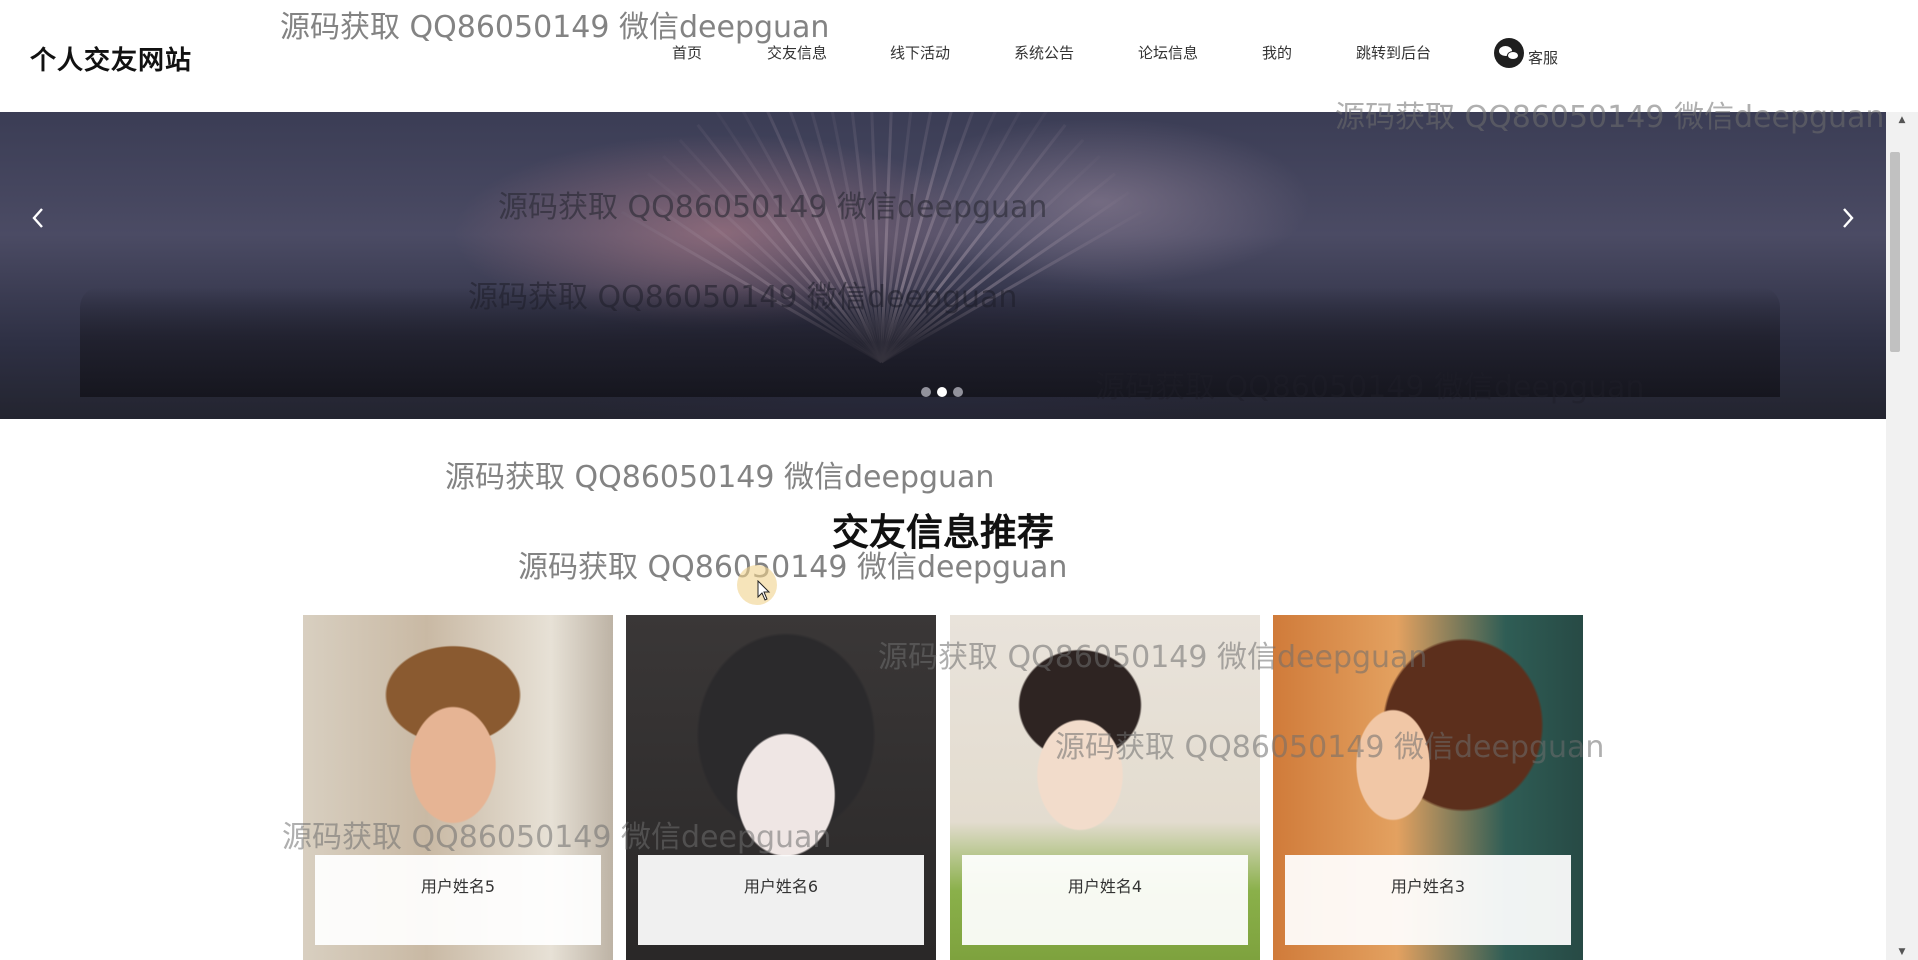 Image resolution: width=1918 pixels, height=960 pixels. Describe the element at coordinates (943, 529) in the screenshot. I see `section-title: 交友信息推荐` at that location.